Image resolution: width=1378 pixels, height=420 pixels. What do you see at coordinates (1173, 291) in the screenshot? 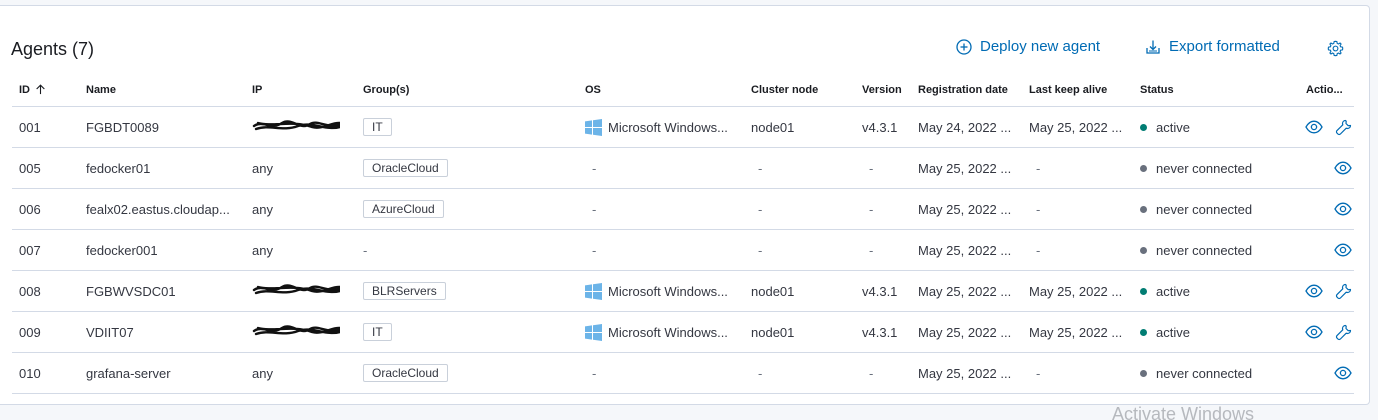
I see `status-label: active` at bounding box center [1173, 291].